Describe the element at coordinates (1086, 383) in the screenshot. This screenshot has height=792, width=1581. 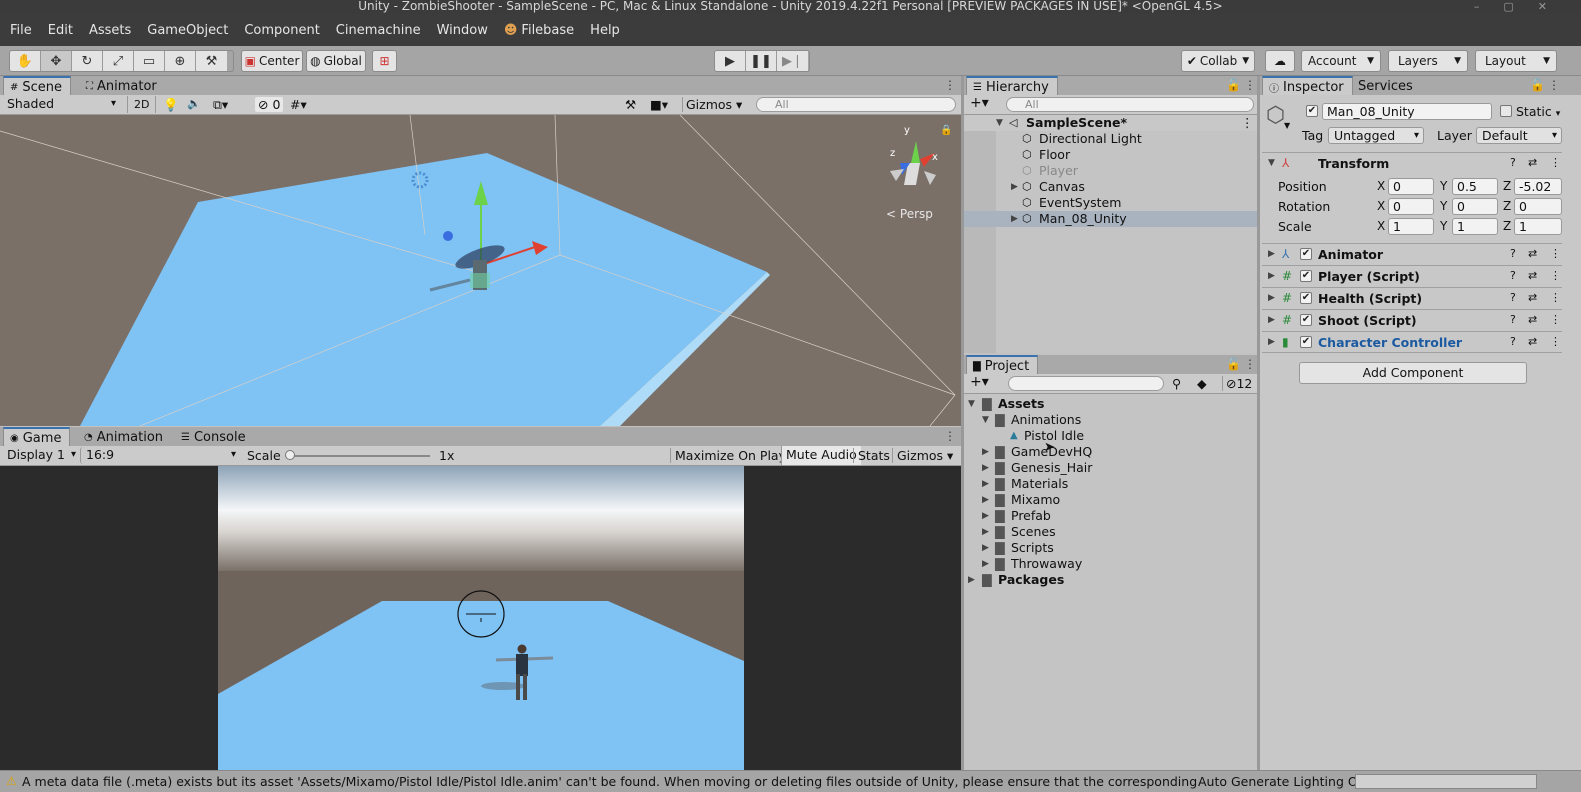
I see `project-search-input` at that location.